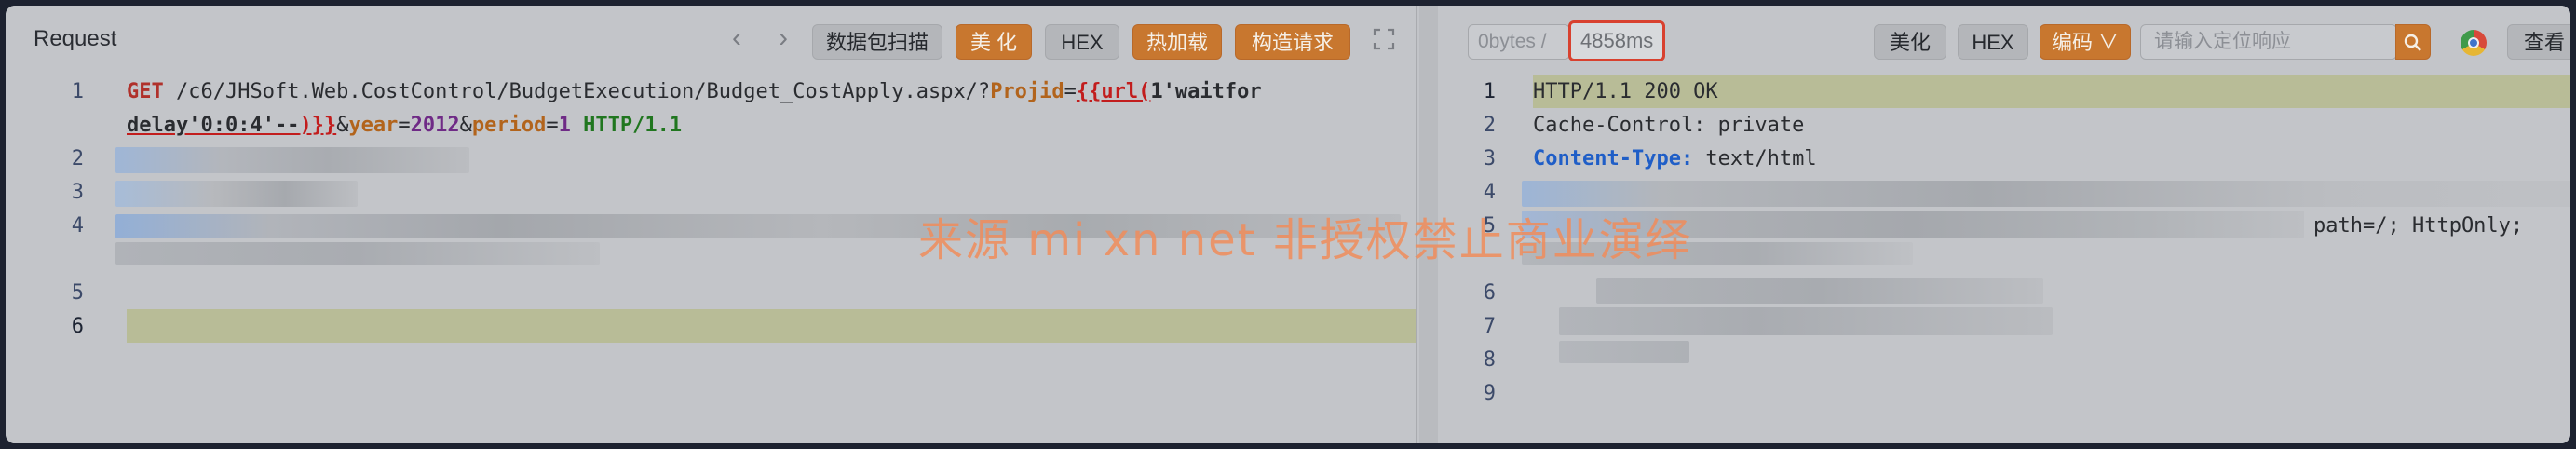 This screenshot has height=449, width=2576. Describe the element at coordinates (1489, 327) in the screenshot. I see `line-number: 7` at that location.